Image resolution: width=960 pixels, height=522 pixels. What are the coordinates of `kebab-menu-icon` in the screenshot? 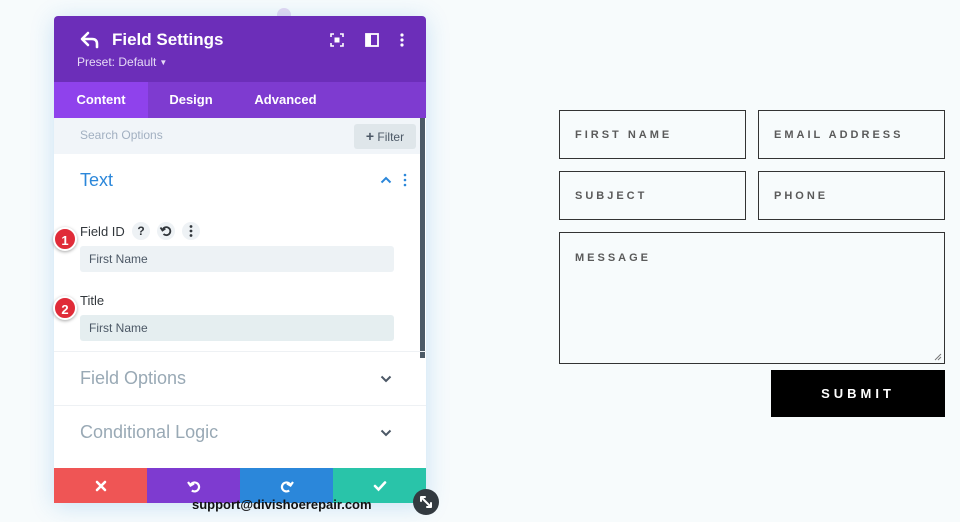 It's located at (402, 40).